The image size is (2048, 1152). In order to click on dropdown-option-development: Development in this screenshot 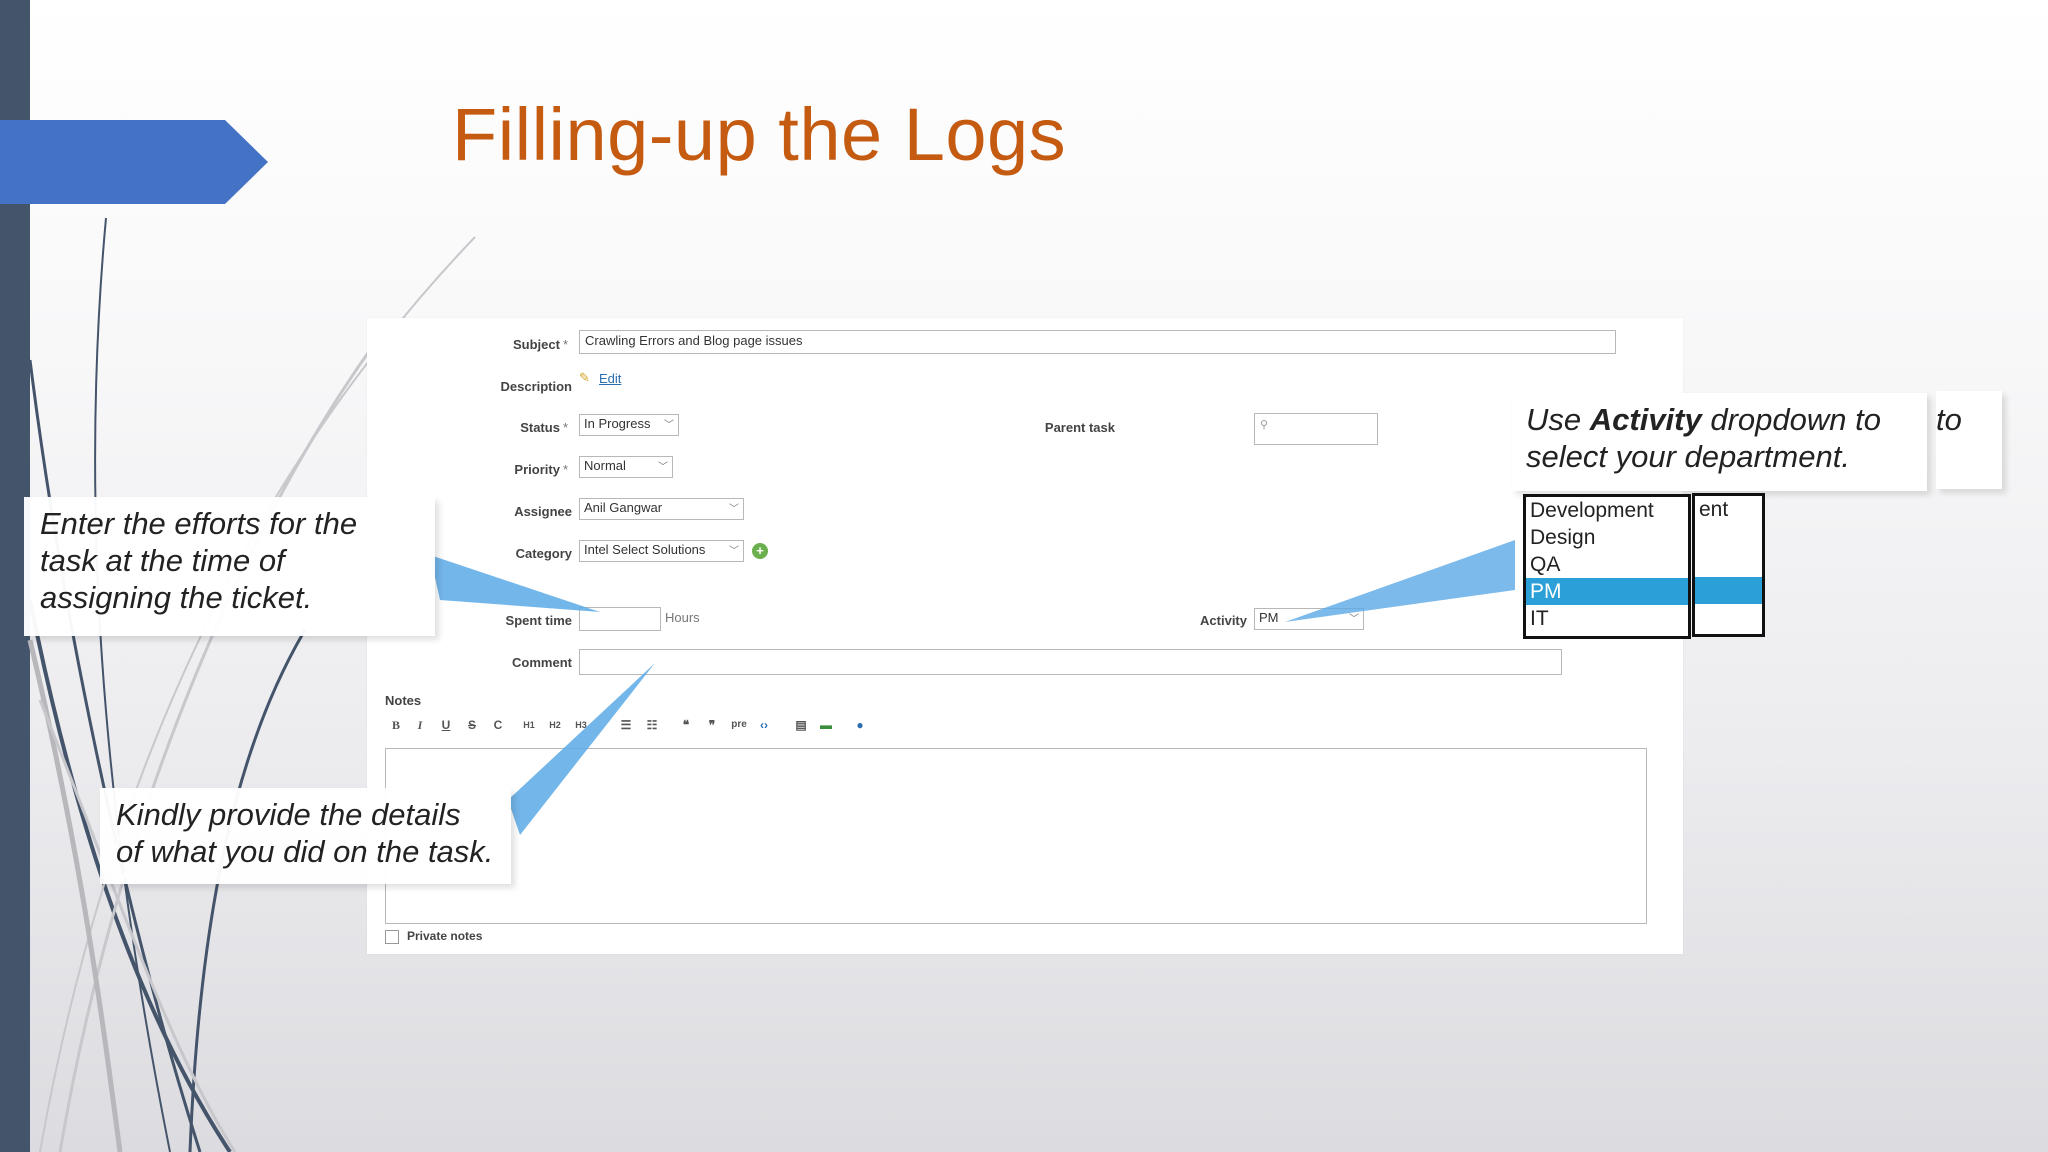, I will do `click(1607, 510)`.